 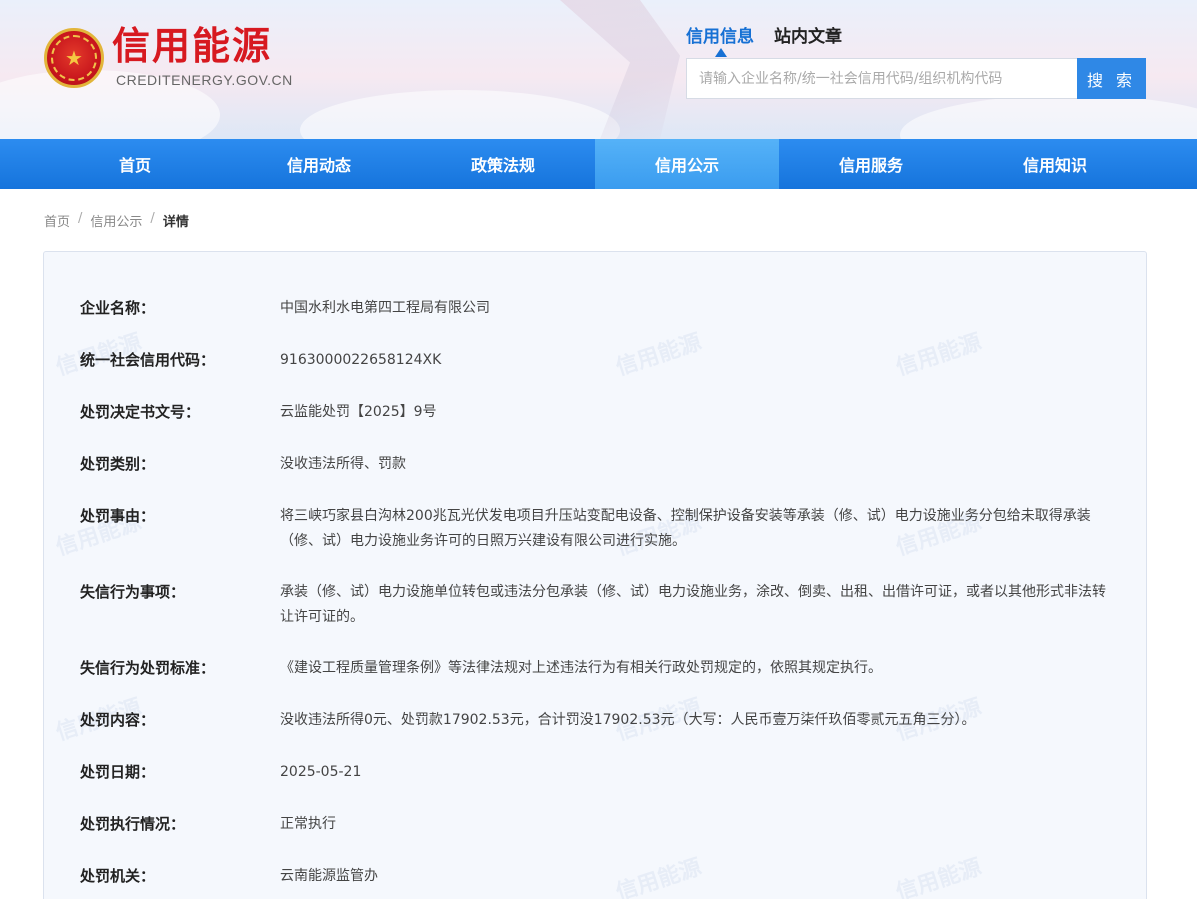 What do you see at coordinates (118, 308) in the screenshot?
I see `detail-label: 企业名称：` at bounding box center [118, 308].